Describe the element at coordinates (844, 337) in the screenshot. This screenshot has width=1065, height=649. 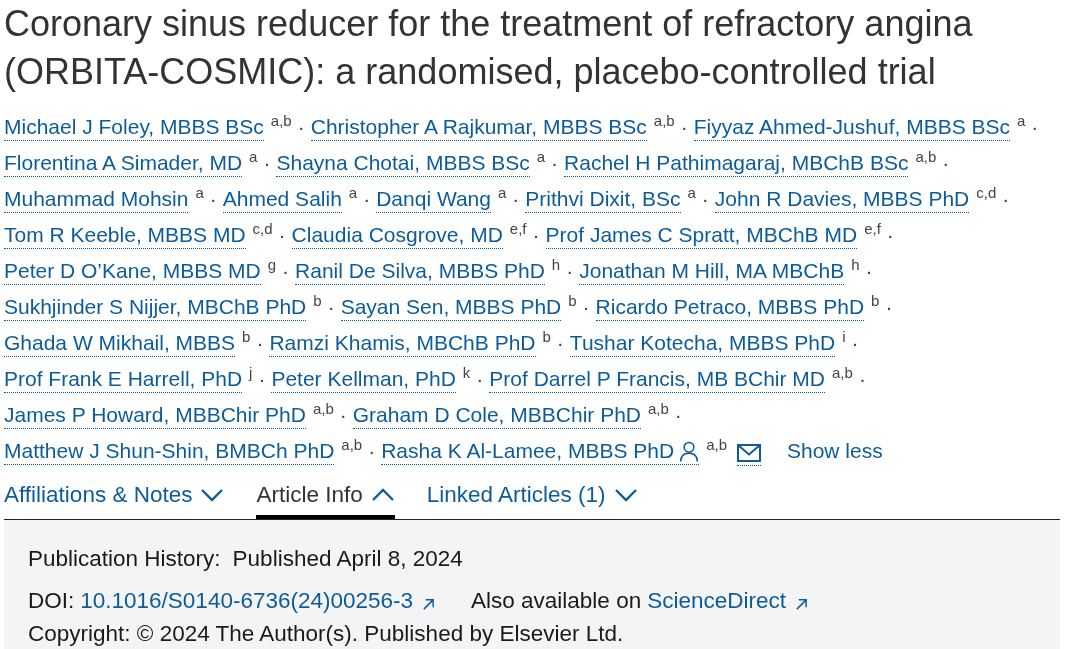
I see `affiliation-marks: i` at that location.